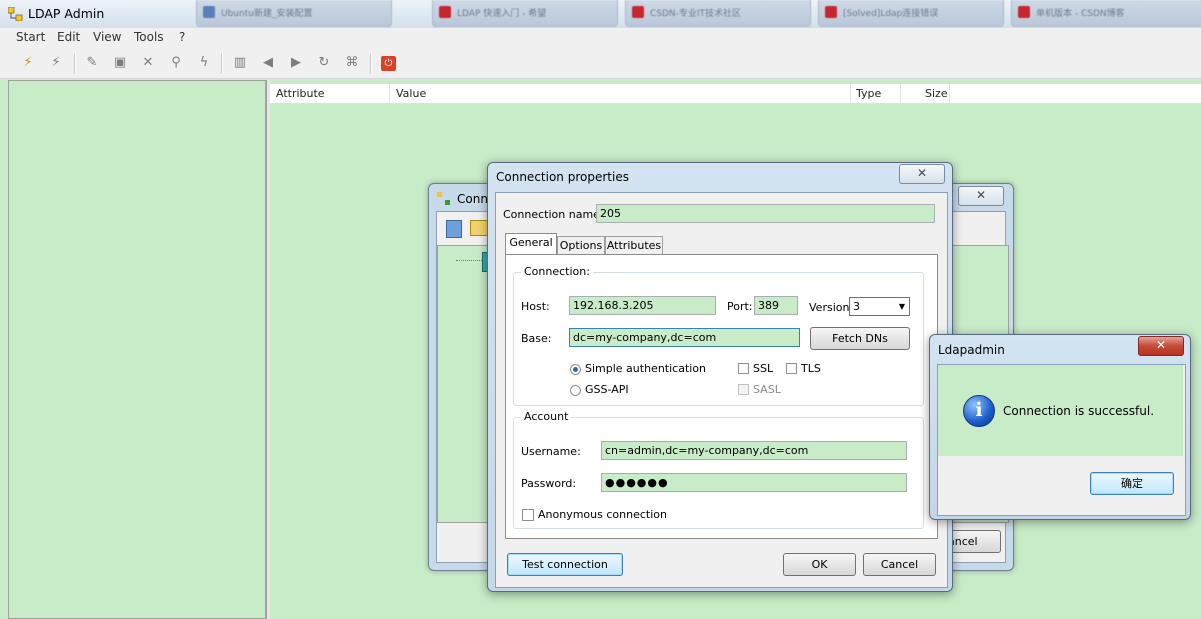 The image size is (1201, 619). I want to click on message-box-title: Ldapadmin, so click(971, 350).